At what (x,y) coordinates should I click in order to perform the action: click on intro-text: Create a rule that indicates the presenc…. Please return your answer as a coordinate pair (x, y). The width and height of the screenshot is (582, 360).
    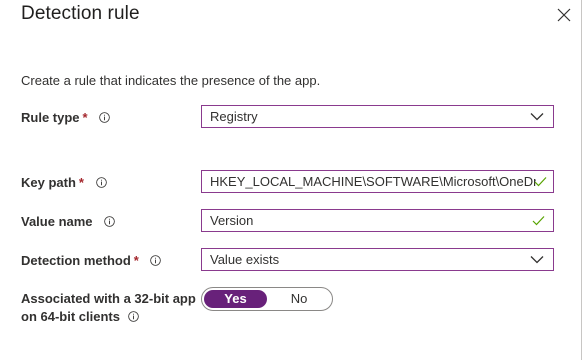
    Looking at the image, I should click on (171, 80).